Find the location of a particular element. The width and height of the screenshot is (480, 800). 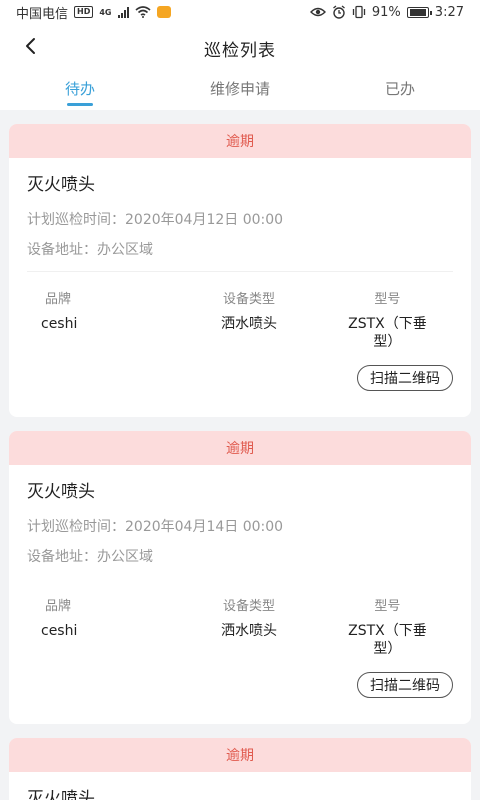

inspection-card: 逾期 灭火喷头 is located at coordinates (240, 769).